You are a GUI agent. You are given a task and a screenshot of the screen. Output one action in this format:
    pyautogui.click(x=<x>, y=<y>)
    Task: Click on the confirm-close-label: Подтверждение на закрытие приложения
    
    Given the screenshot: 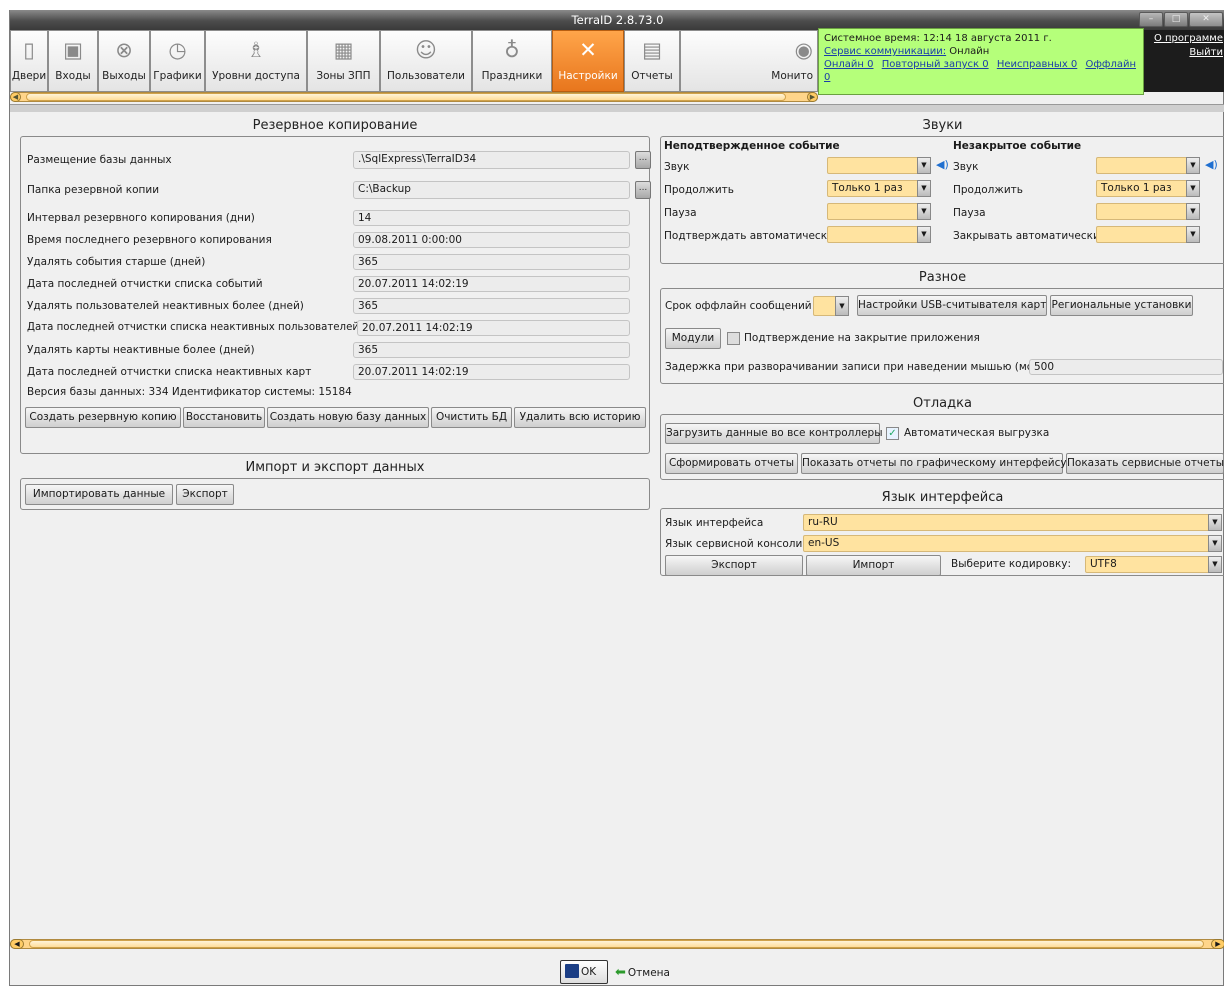 What is the action you would take?
    pyautogui.click(x=862, y=338)
    